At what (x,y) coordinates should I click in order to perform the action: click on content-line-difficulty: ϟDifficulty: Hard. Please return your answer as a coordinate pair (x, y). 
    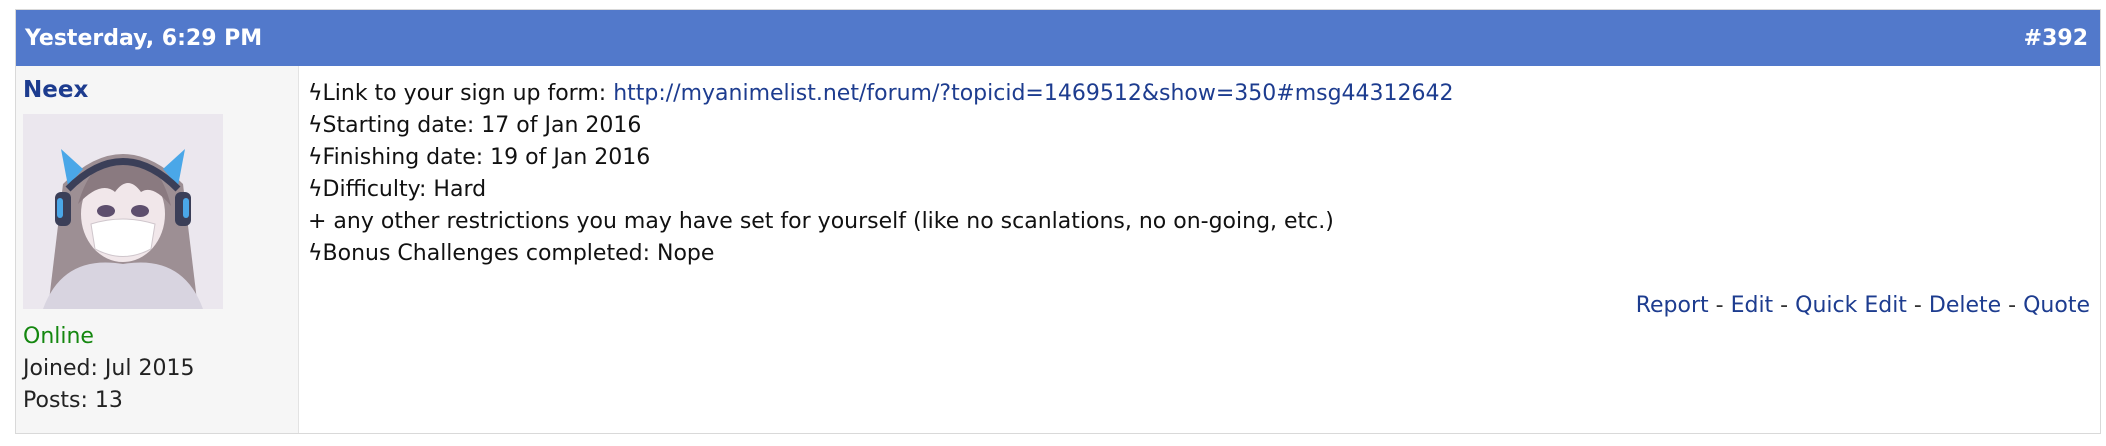
    Looking at the image, I should click on (397, 189).